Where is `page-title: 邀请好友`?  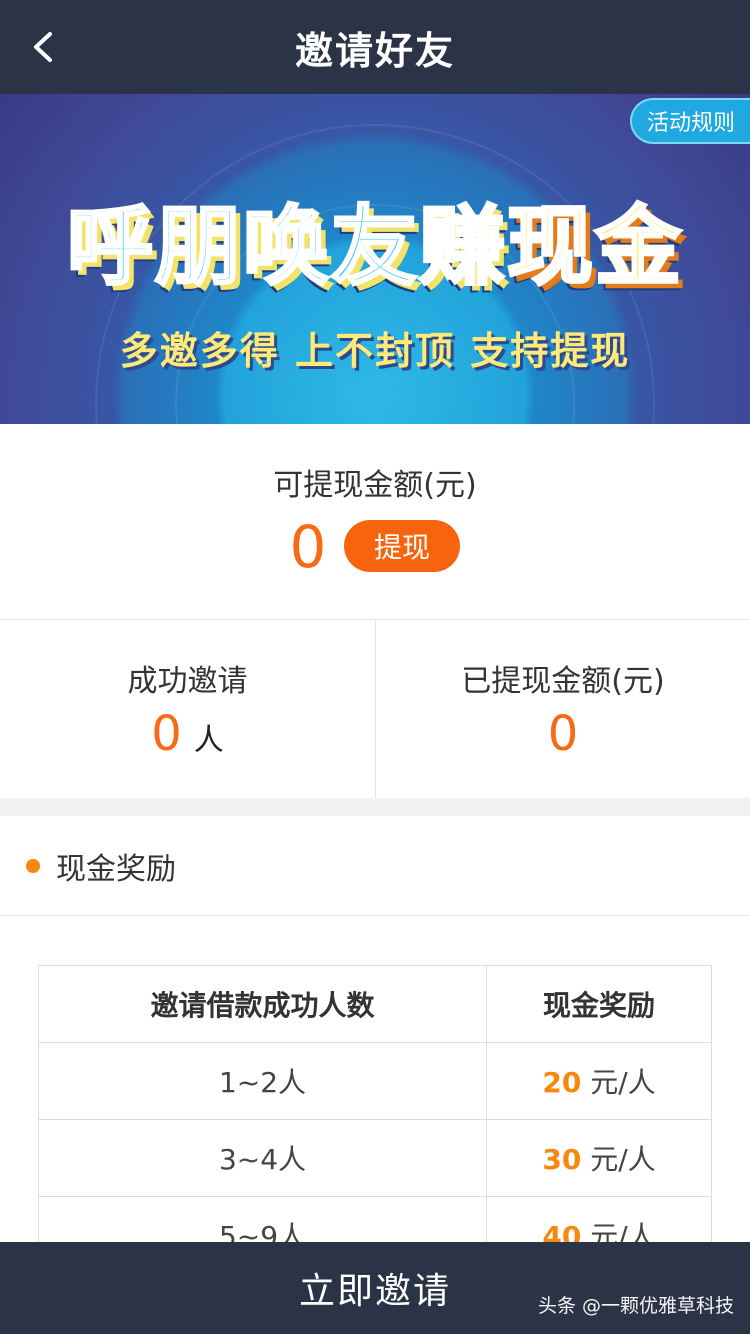 page-title: 邀请好友 is located at coordinates (374, 50).